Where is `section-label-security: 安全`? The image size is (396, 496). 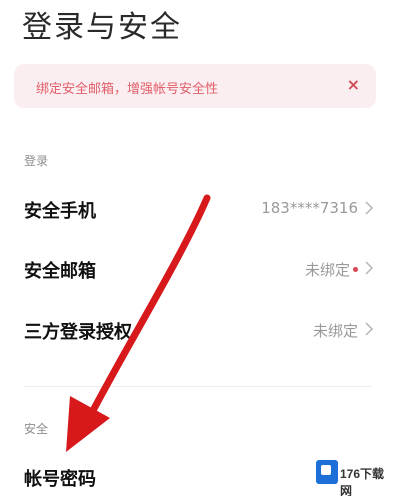
section-label-security: 安全 is located at coordinates (36, 429).